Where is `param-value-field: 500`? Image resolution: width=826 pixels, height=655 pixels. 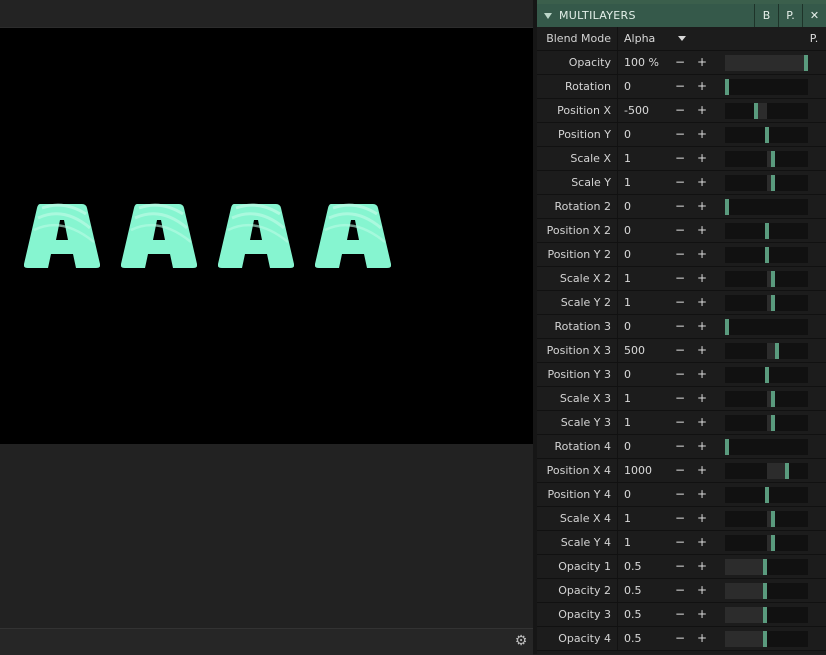
param-value-field: 500 is located at coordinates (643, 350).